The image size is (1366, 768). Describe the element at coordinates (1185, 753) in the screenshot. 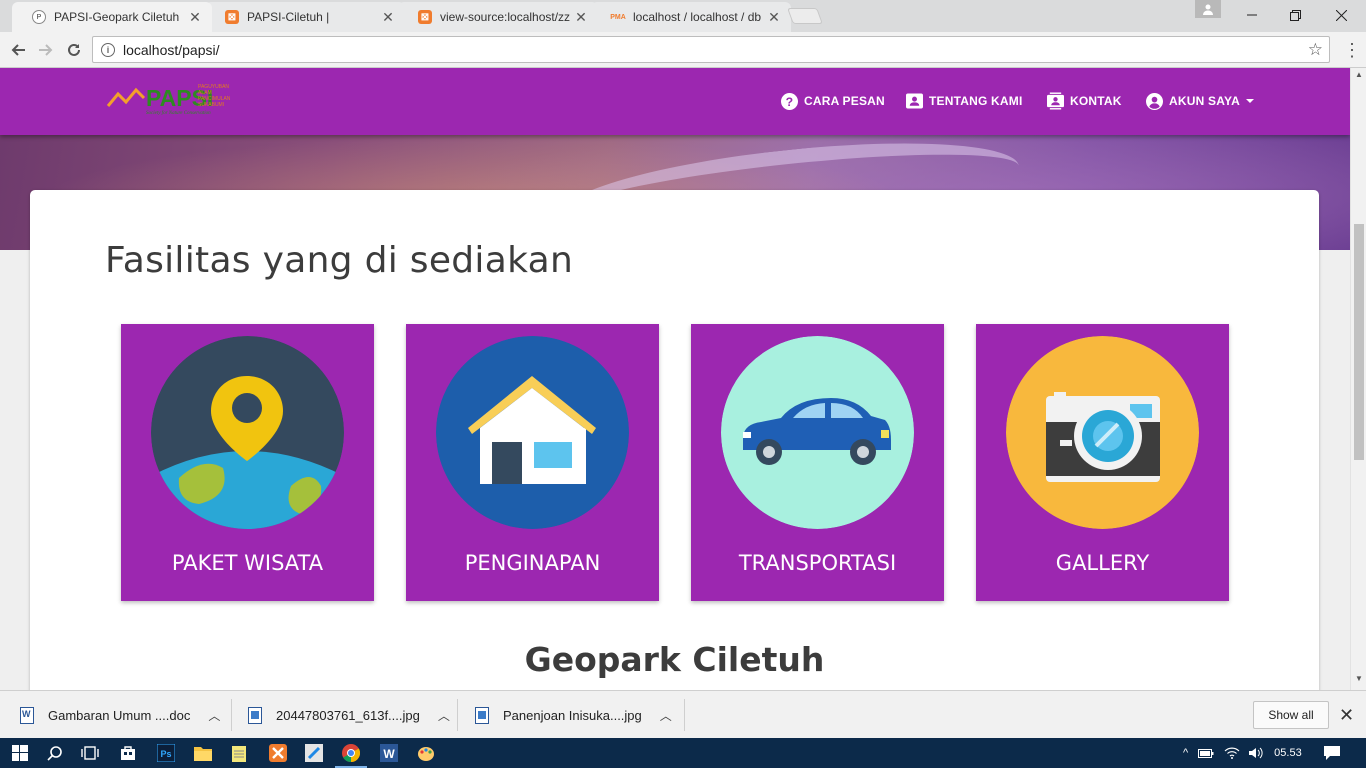

I see `chevron-up-icon: ^` at that location.